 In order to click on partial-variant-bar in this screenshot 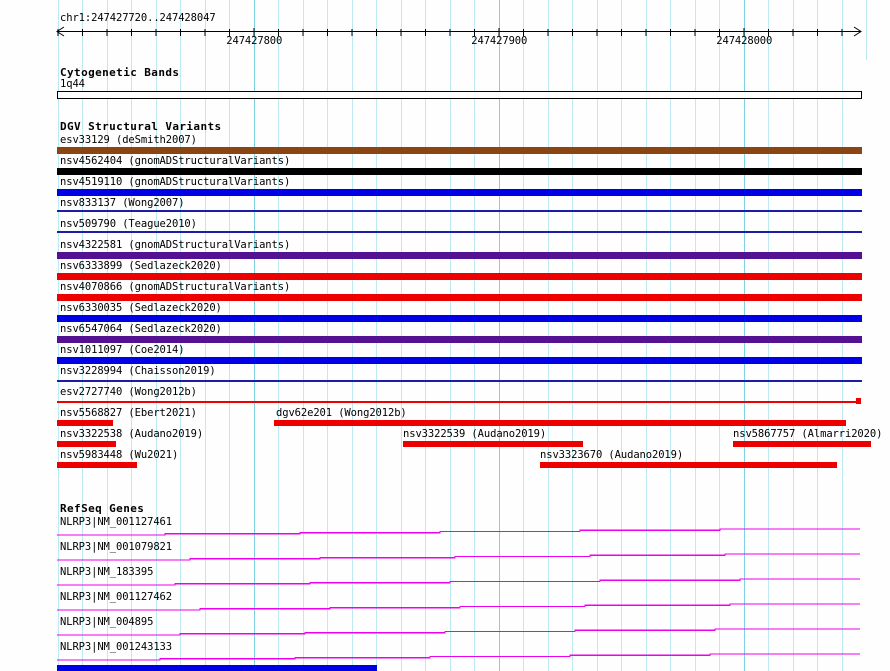, I will do `click(217, 668)`.